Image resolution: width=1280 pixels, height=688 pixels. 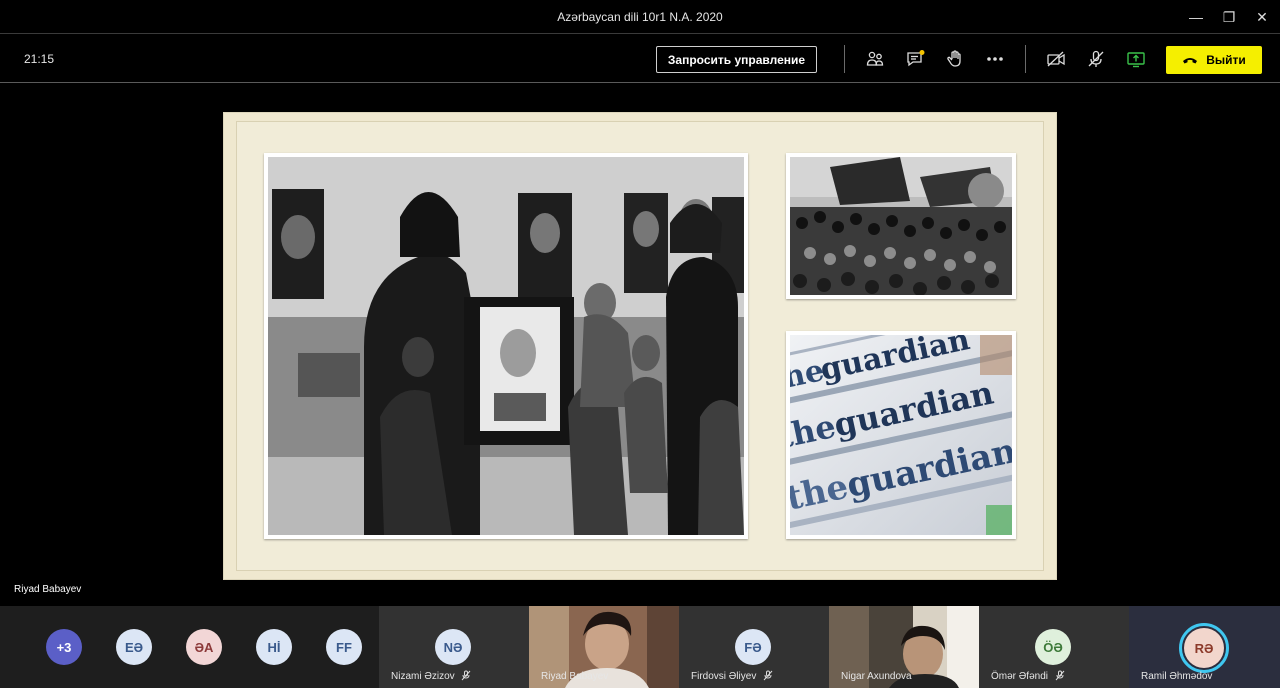 What do you see at coordinates (640, 58) in the screenshot?
I see `meeting-toolbar: 21:15 Запросить управление Выйти` at bounding box center [640, 58].